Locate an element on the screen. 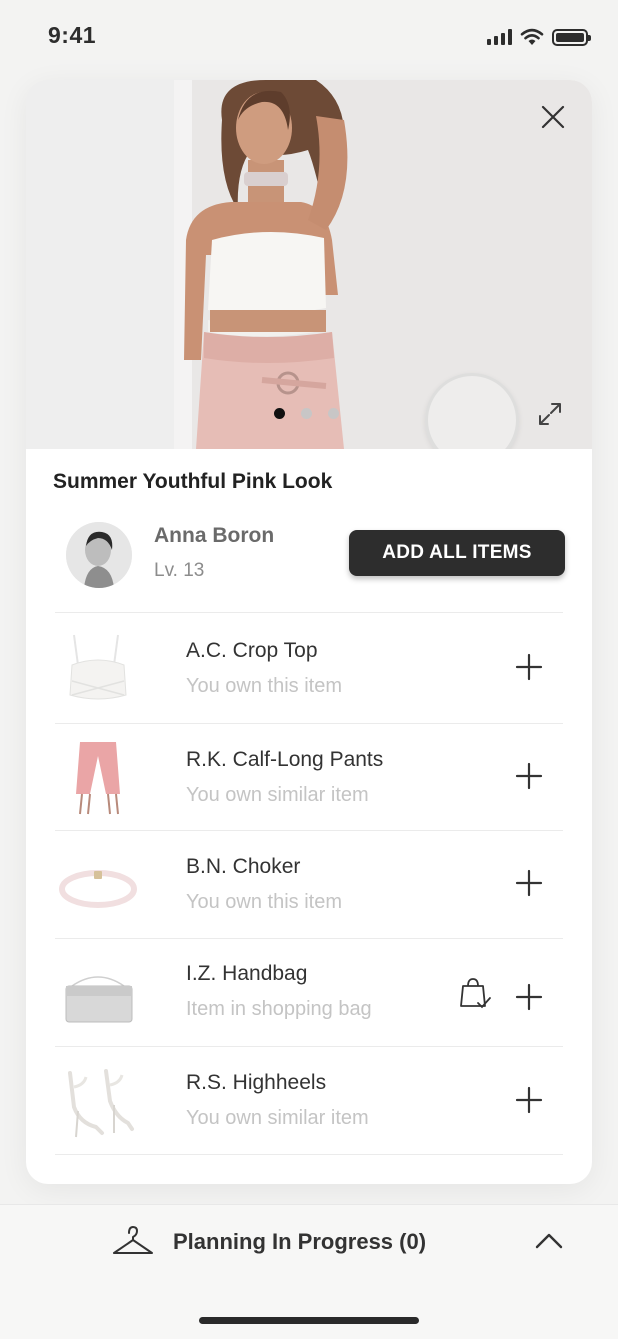  item-name: B.N. Choker is located at coordinates (243, 866).